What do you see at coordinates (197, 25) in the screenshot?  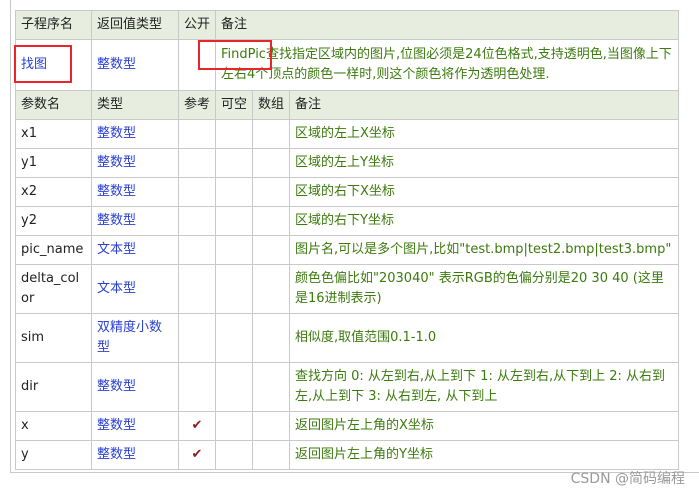 I see `header-public: 公开` at bounding box center [197, 25].